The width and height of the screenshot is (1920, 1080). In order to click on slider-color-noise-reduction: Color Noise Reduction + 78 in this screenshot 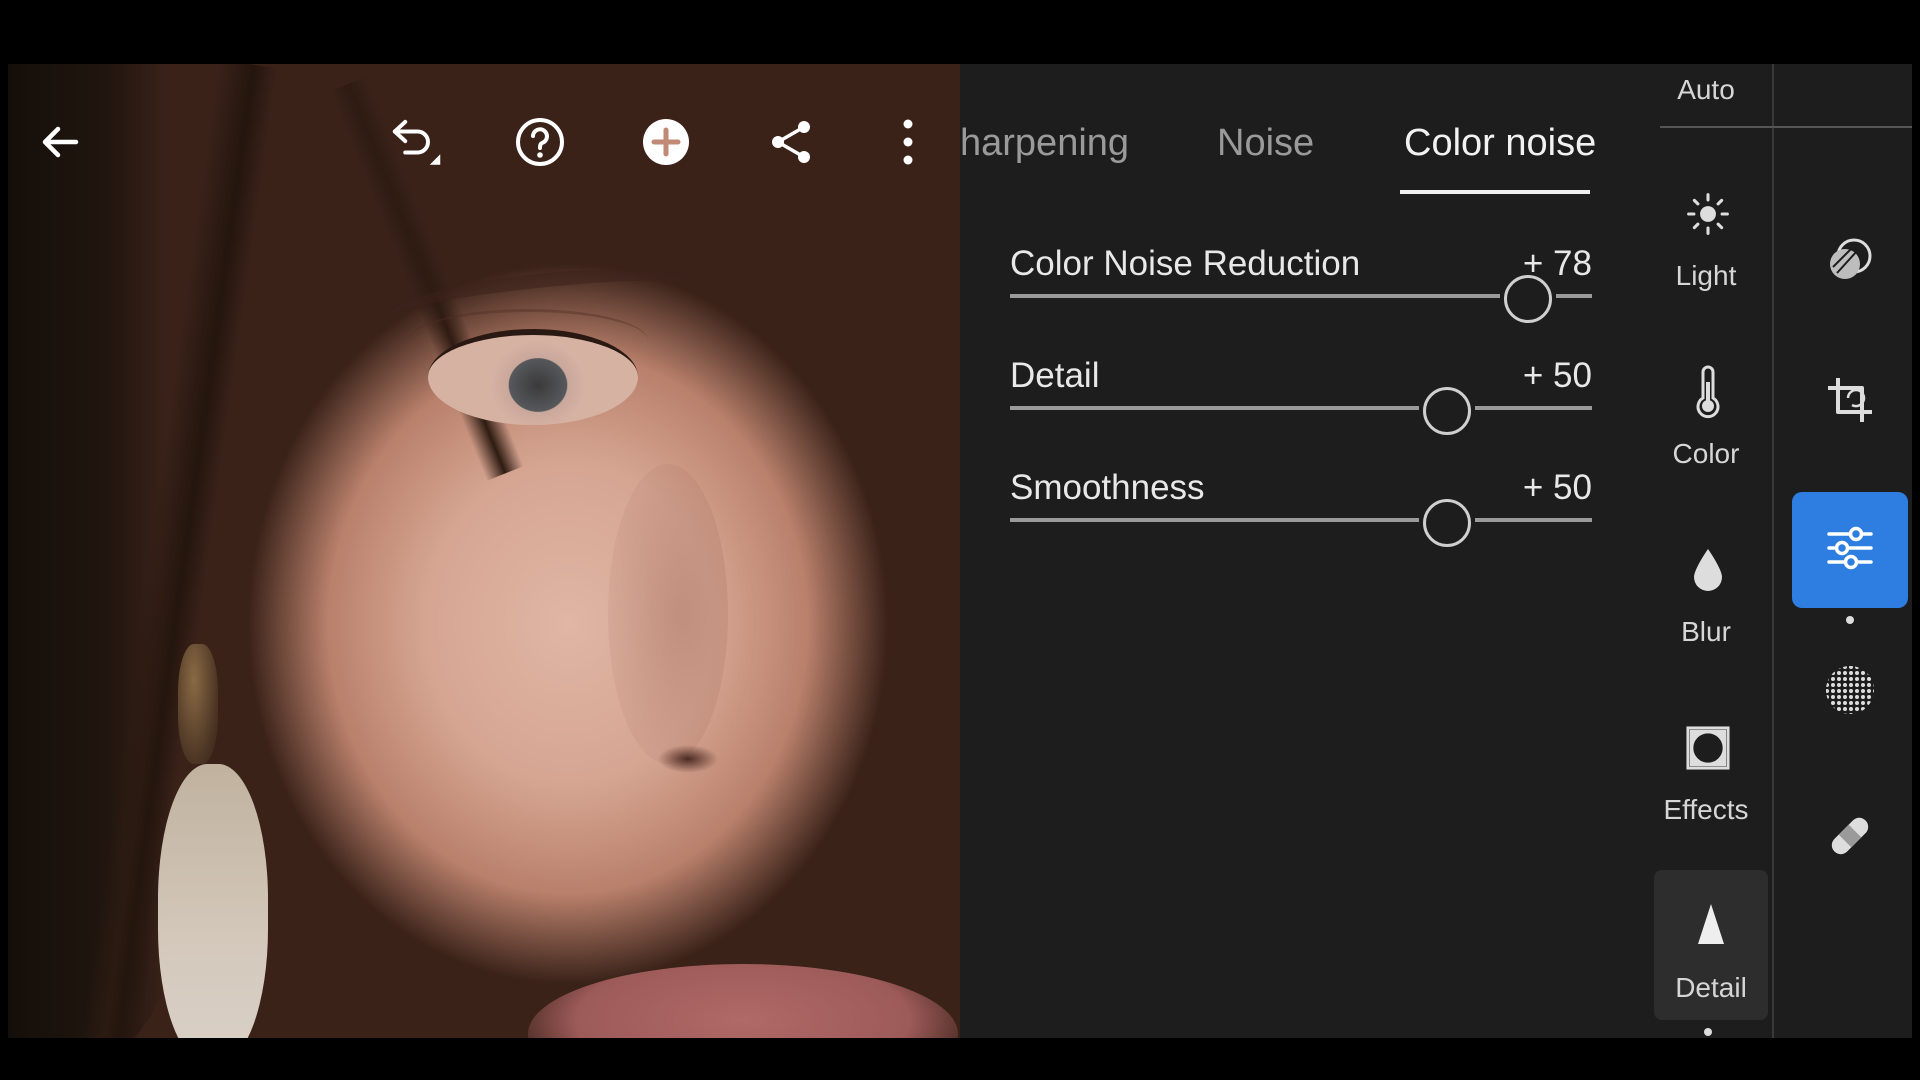, I will do `click(1301, 289)`.